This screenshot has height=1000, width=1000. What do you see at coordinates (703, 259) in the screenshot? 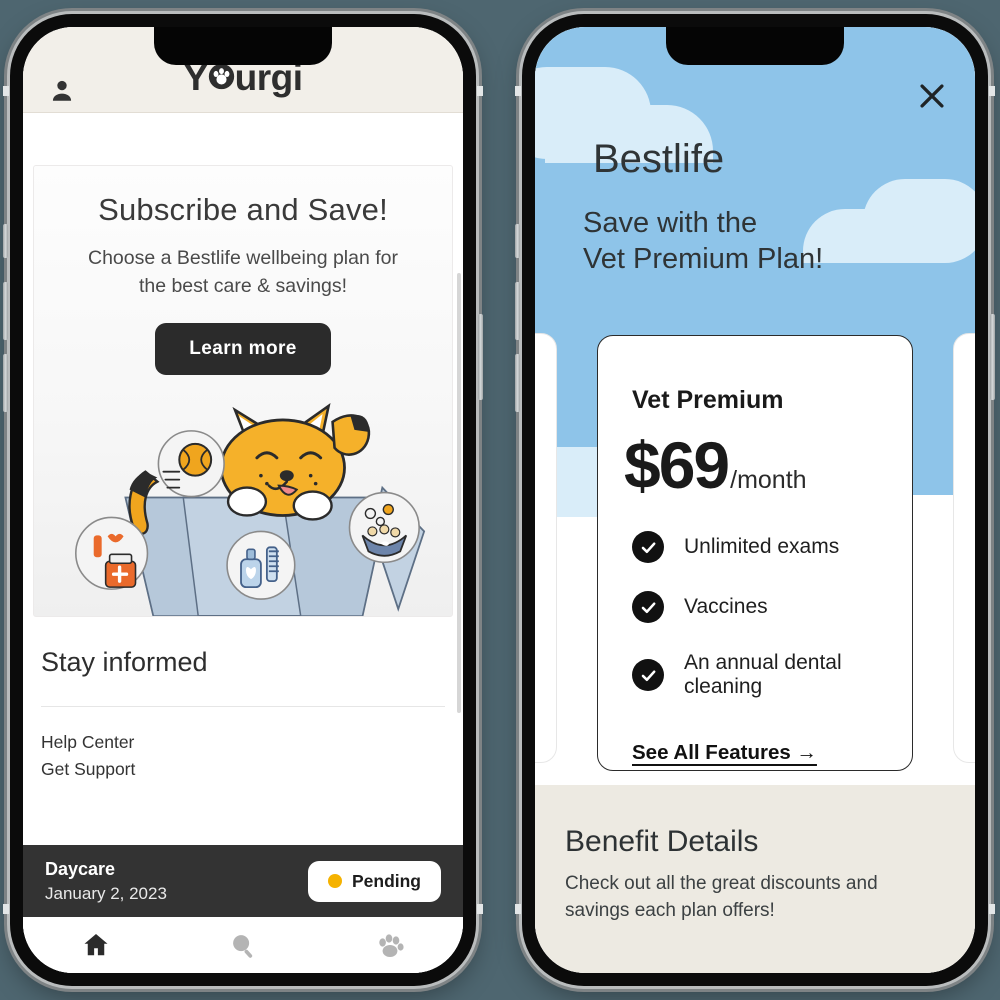
I see `headline-line-2: Vet Premium Plan!` at bounding box center [703, 259].